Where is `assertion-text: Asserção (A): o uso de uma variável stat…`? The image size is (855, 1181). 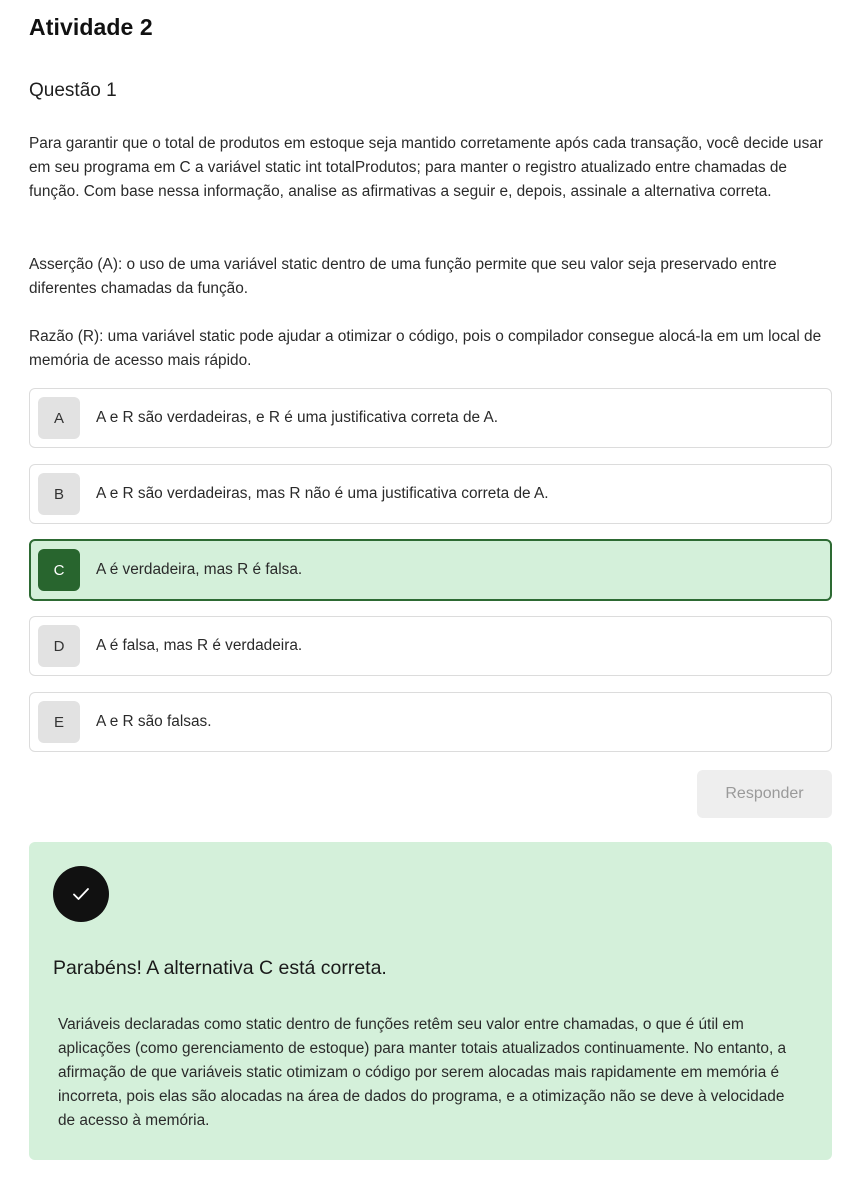
assertion-text: Asserção (A): o uso de uma variável stat… is located at coordinates (403, 276).